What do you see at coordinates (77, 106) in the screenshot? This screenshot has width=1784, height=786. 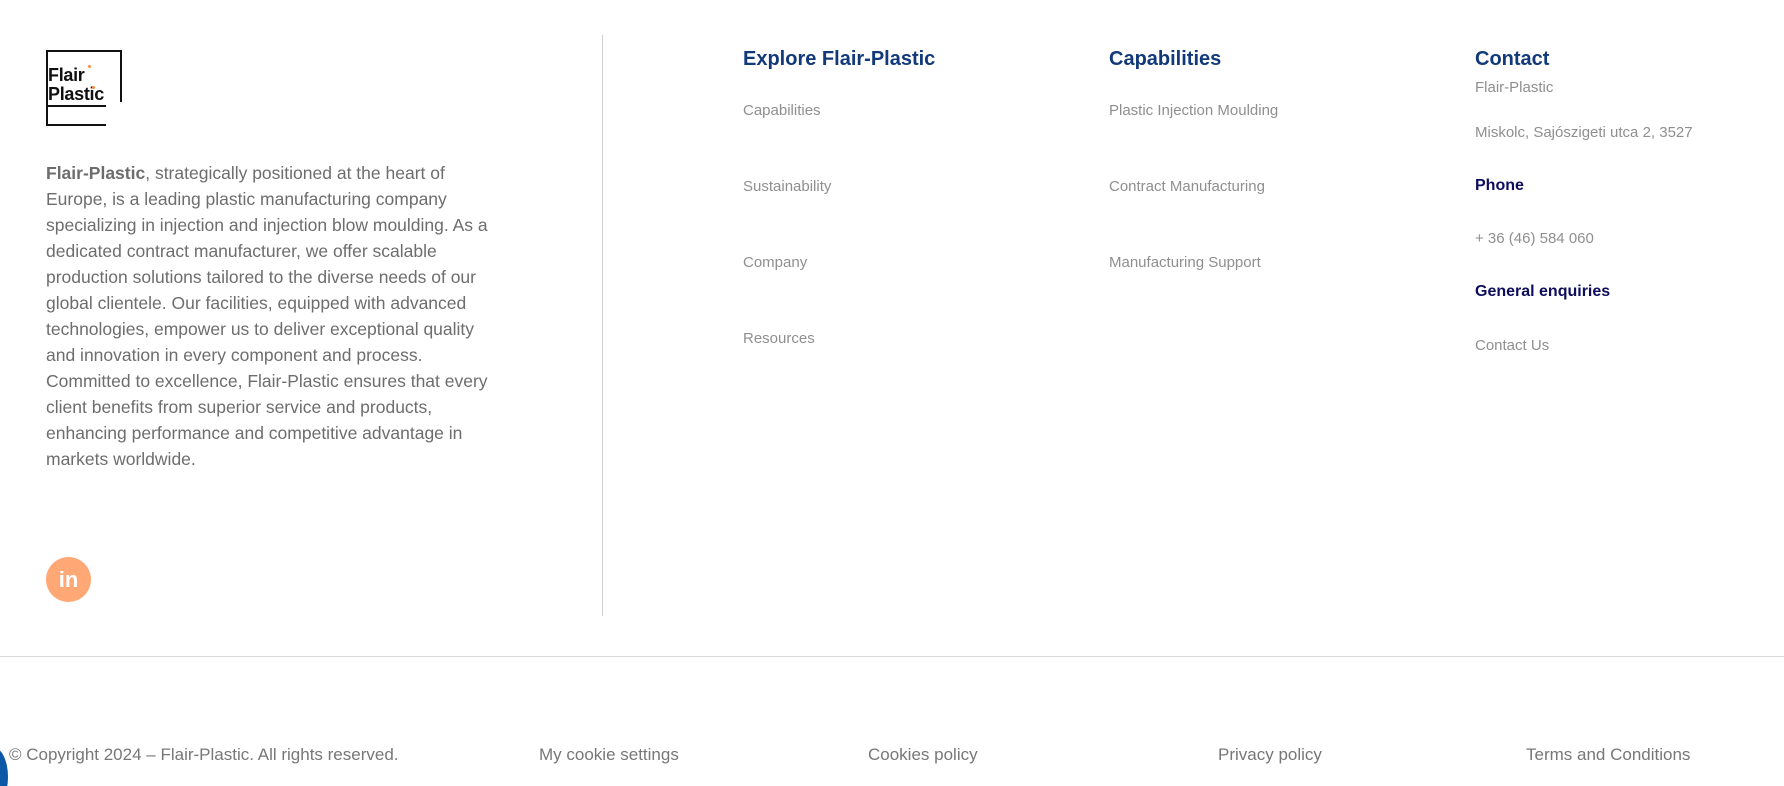 I see `logo-underline` at bounding box center [77, 106].